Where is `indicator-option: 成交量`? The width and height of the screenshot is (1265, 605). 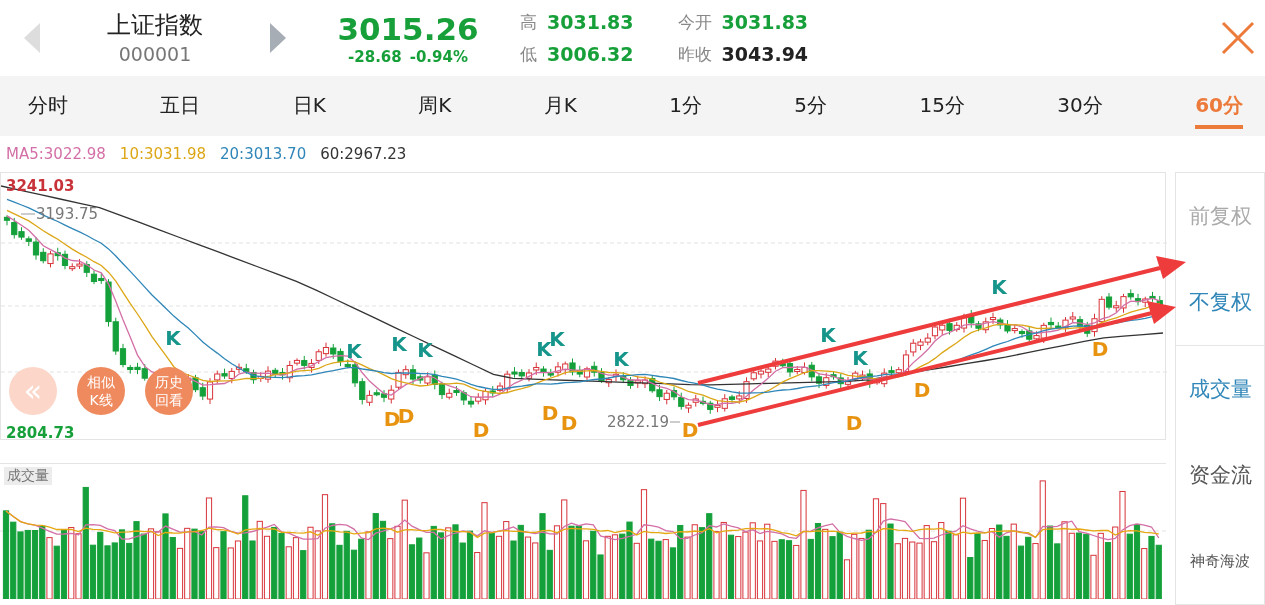 indicator-option: 成交量 is located at coordinates (1220, 389).